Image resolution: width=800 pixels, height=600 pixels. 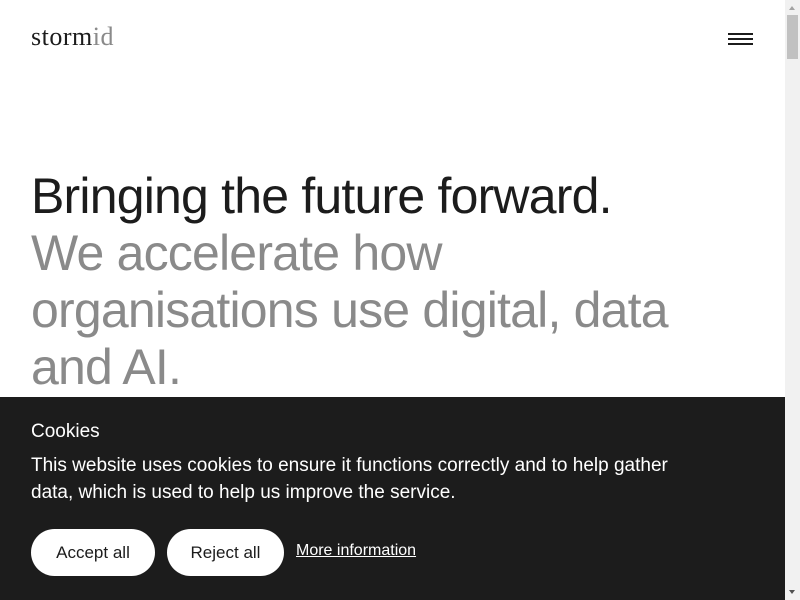 I want to click on hero-headline: Bringing the future forward., so click(x=322, y=196).